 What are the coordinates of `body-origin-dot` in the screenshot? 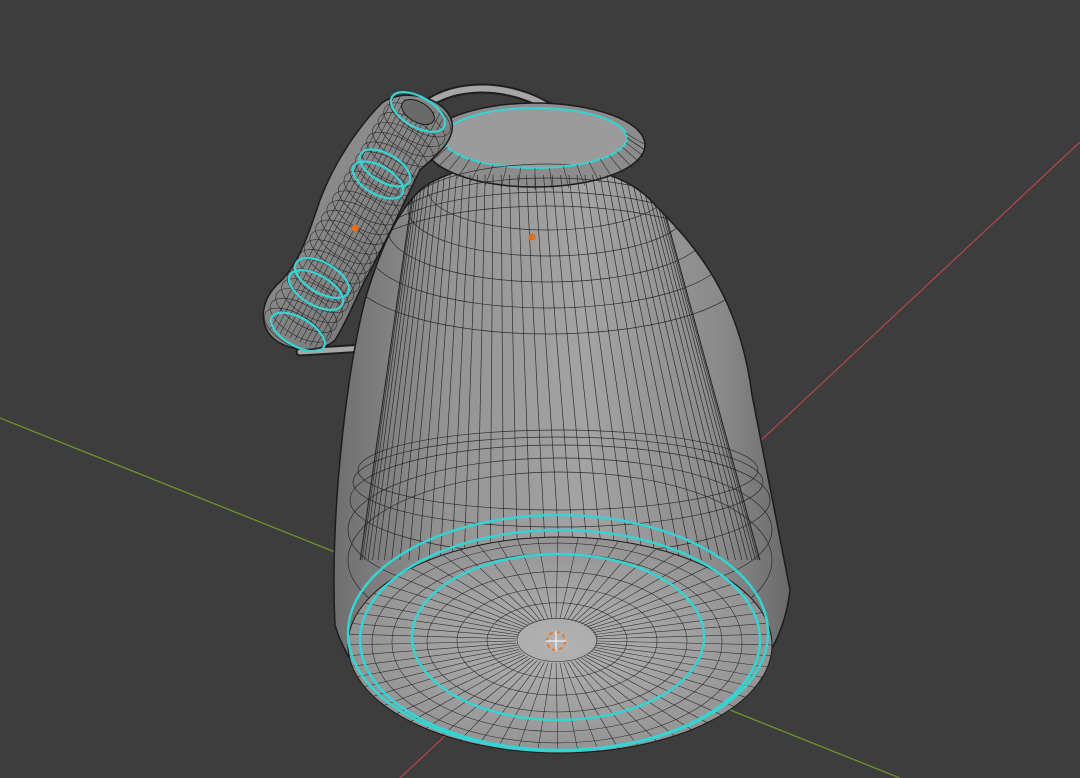 It's located at (532, 237).